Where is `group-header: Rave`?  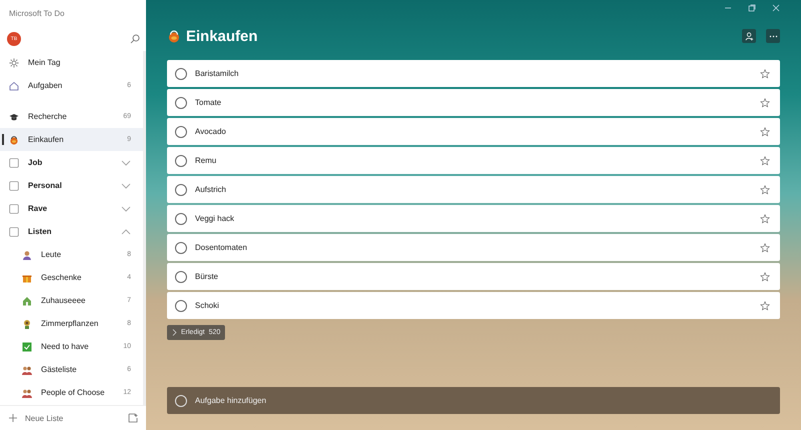
group-header: Rave is located at coordinates (71, 208).